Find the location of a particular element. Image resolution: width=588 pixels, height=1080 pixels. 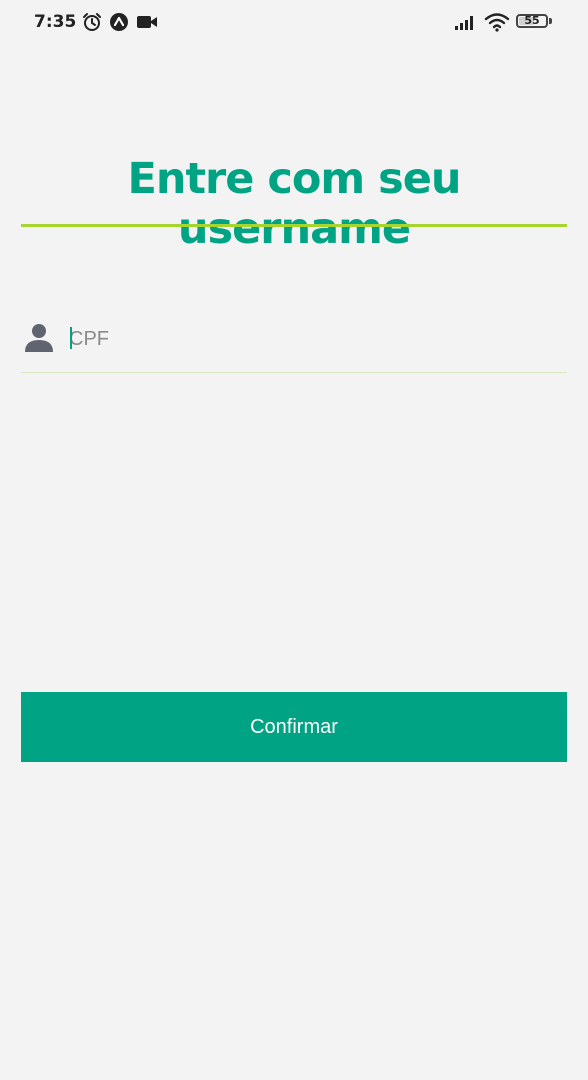

alarm-icon is located at coordinates (92, 22).